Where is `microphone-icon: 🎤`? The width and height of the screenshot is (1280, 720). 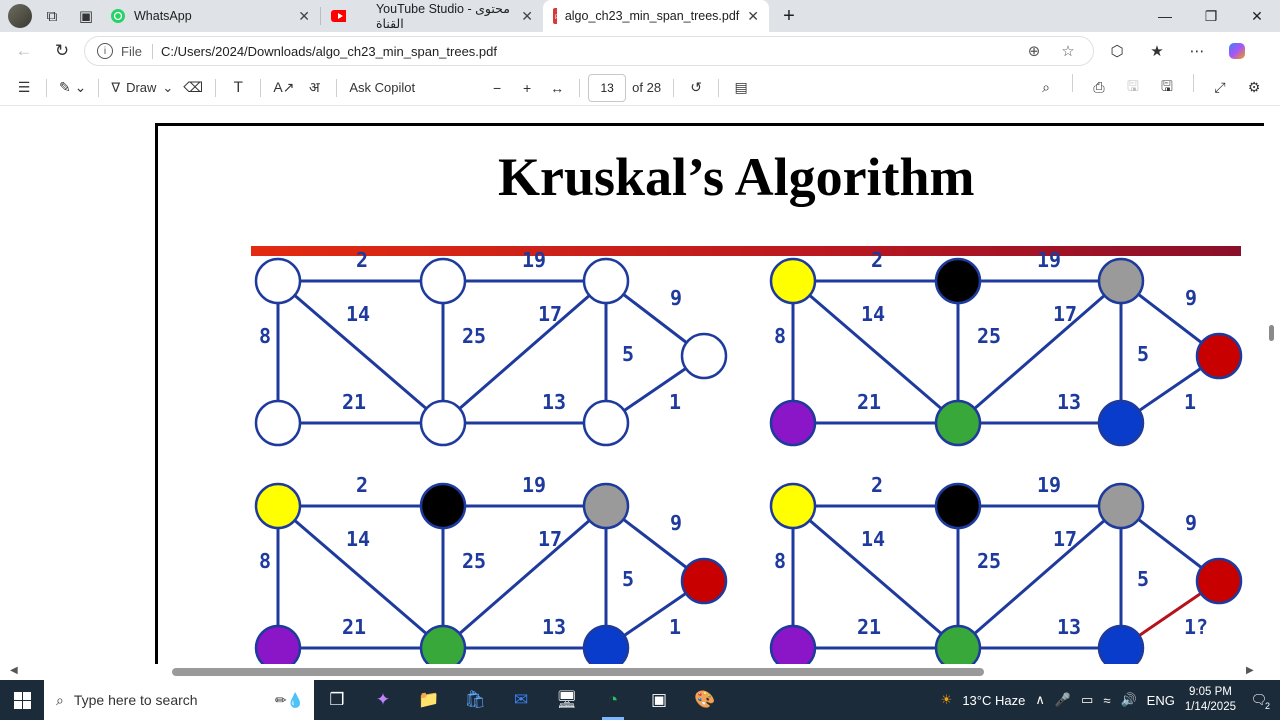 microphone-icon: 🎤 is located at coordinates (1063, 700).